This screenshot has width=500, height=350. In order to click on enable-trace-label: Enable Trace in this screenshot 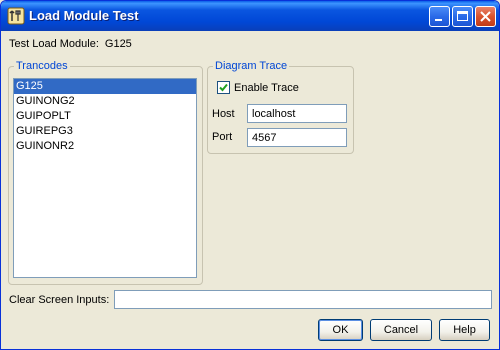, I will do `click(266, 88)`.